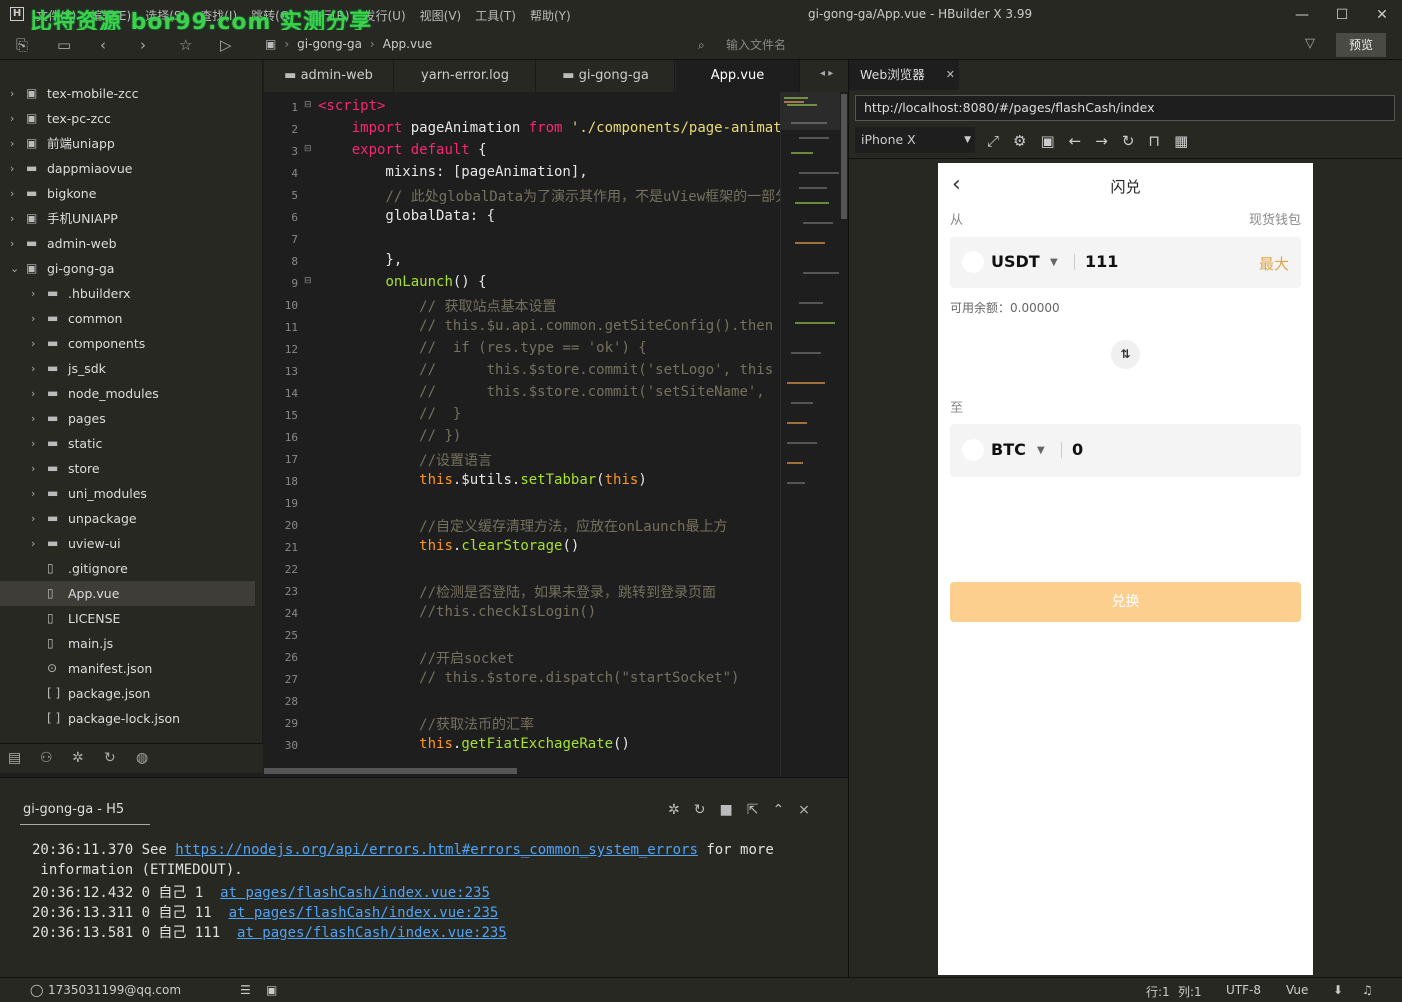 This screenshot has width=1402, height=1002. Describe the element at coordinates (127, 318) in the screenshot. I see `sidebar-item: › ▬ common` at that location.